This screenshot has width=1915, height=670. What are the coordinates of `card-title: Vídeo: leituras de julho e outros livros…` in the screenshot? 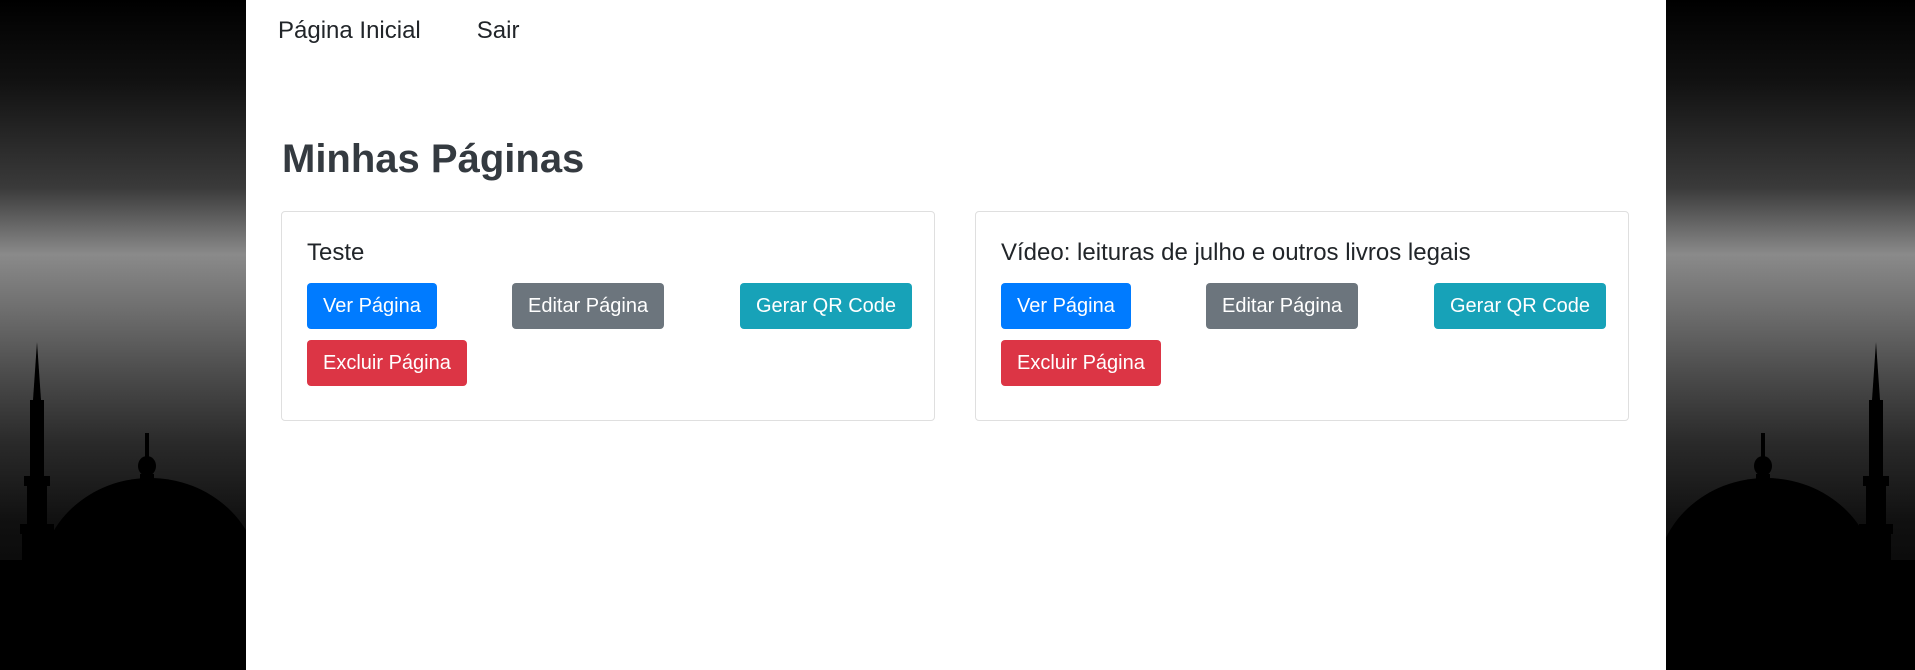 It's located at (1236, 252).